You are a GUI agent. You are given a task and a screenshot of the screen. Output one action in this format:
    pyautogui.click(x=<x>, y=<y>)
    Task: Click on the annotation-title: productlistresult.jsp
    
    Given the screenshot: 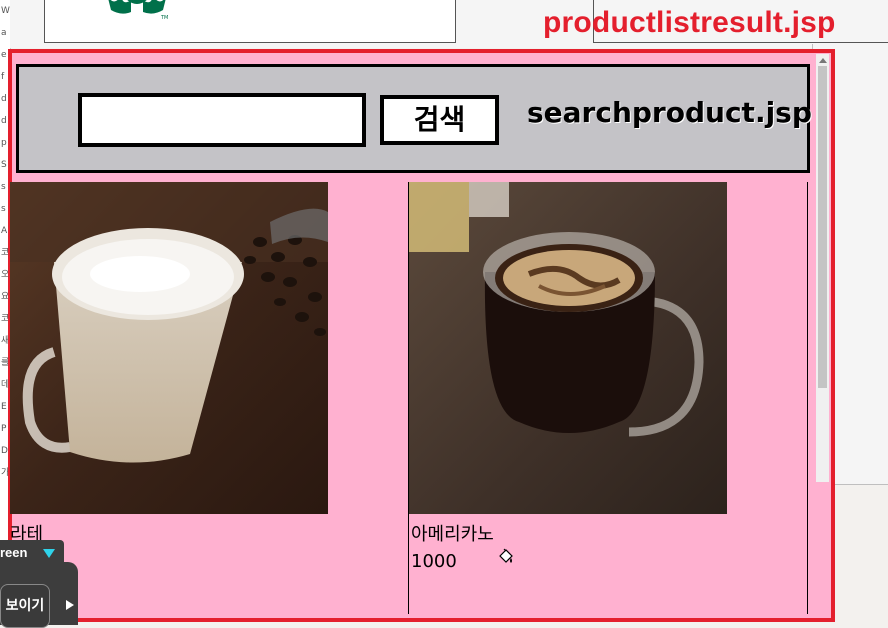 What is the action you would take?
    pyautogui.click(x=689, y=22)
    